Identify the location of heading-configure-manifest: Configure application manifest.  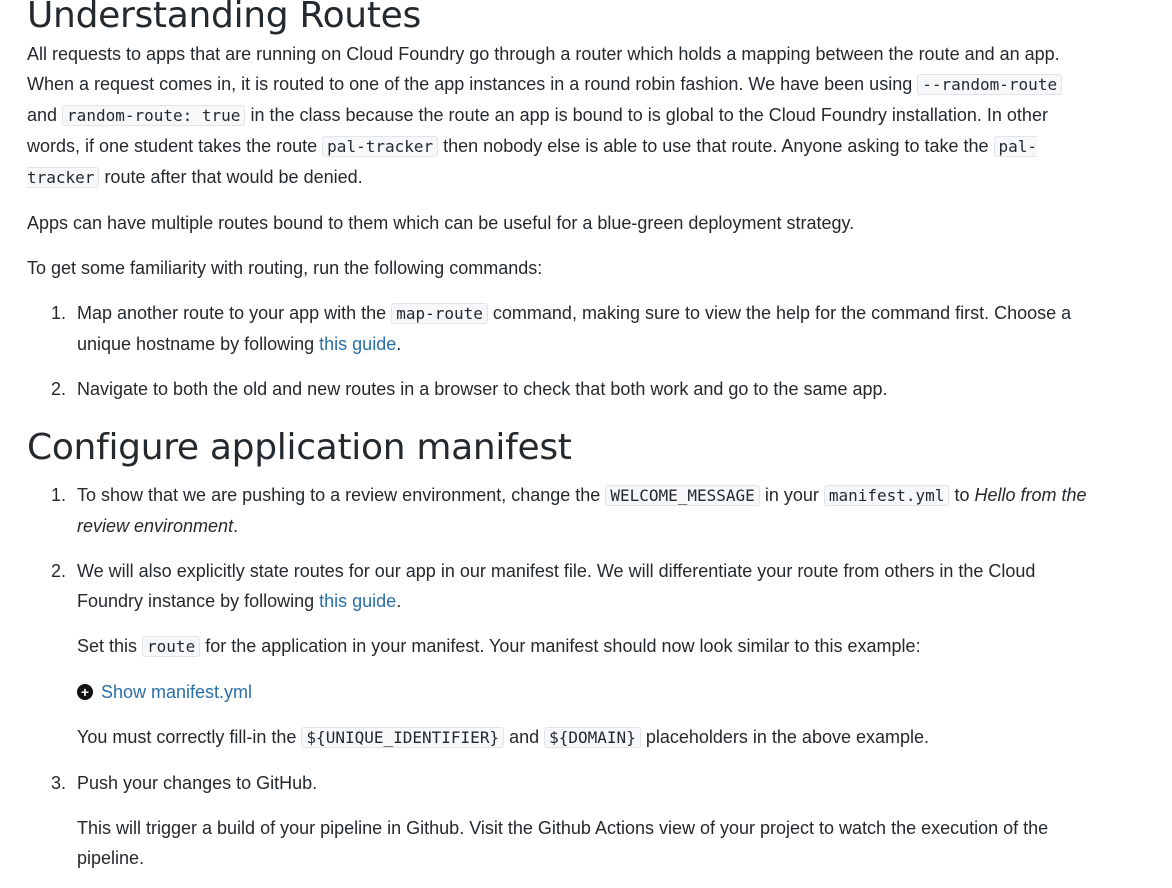
(299, 447).